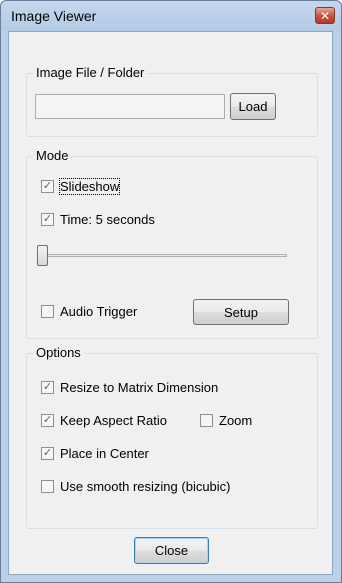  Describe the element at coordinates (171, 550) in the screenshot. I see `close-button: Close` at that location.